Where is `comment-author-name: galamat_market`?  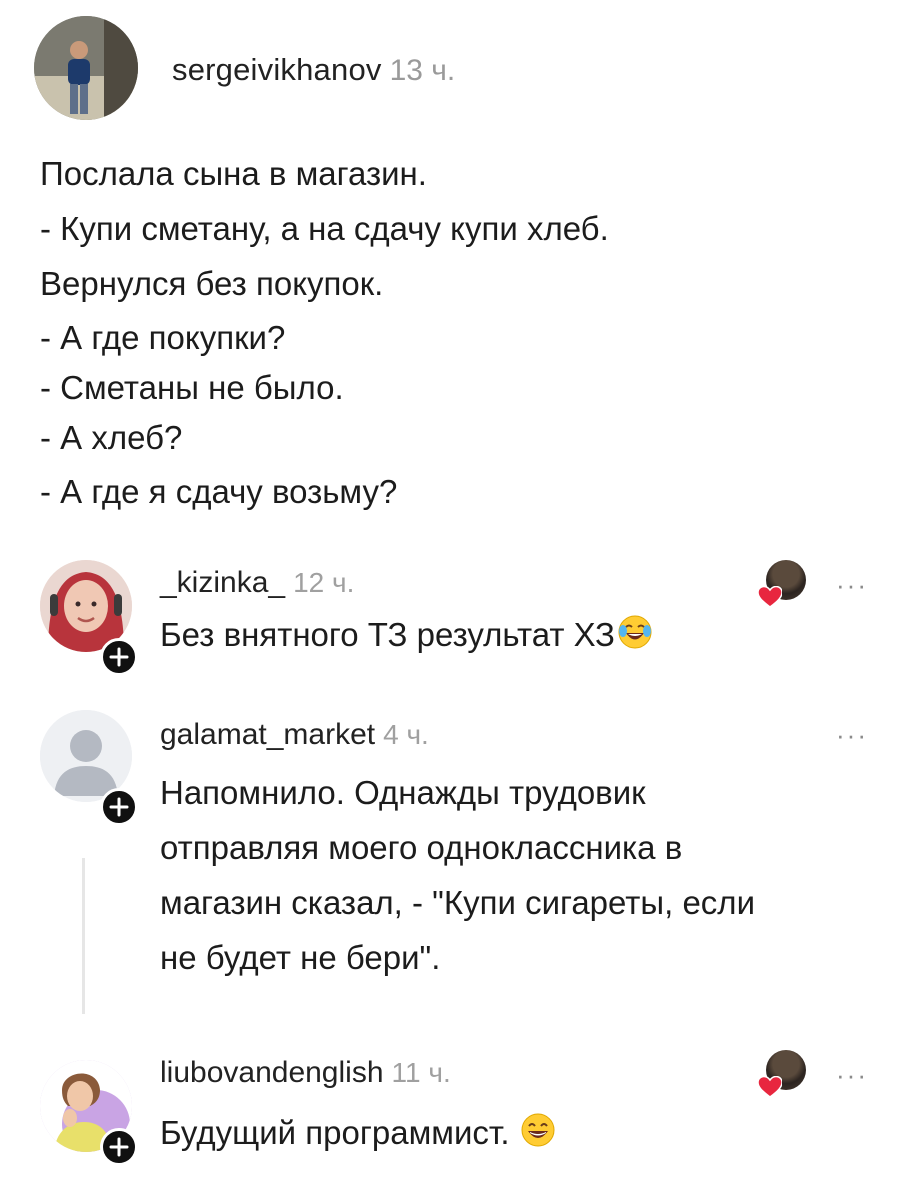
comment-author-name: galamat_market is located at coordinates (267, 734).